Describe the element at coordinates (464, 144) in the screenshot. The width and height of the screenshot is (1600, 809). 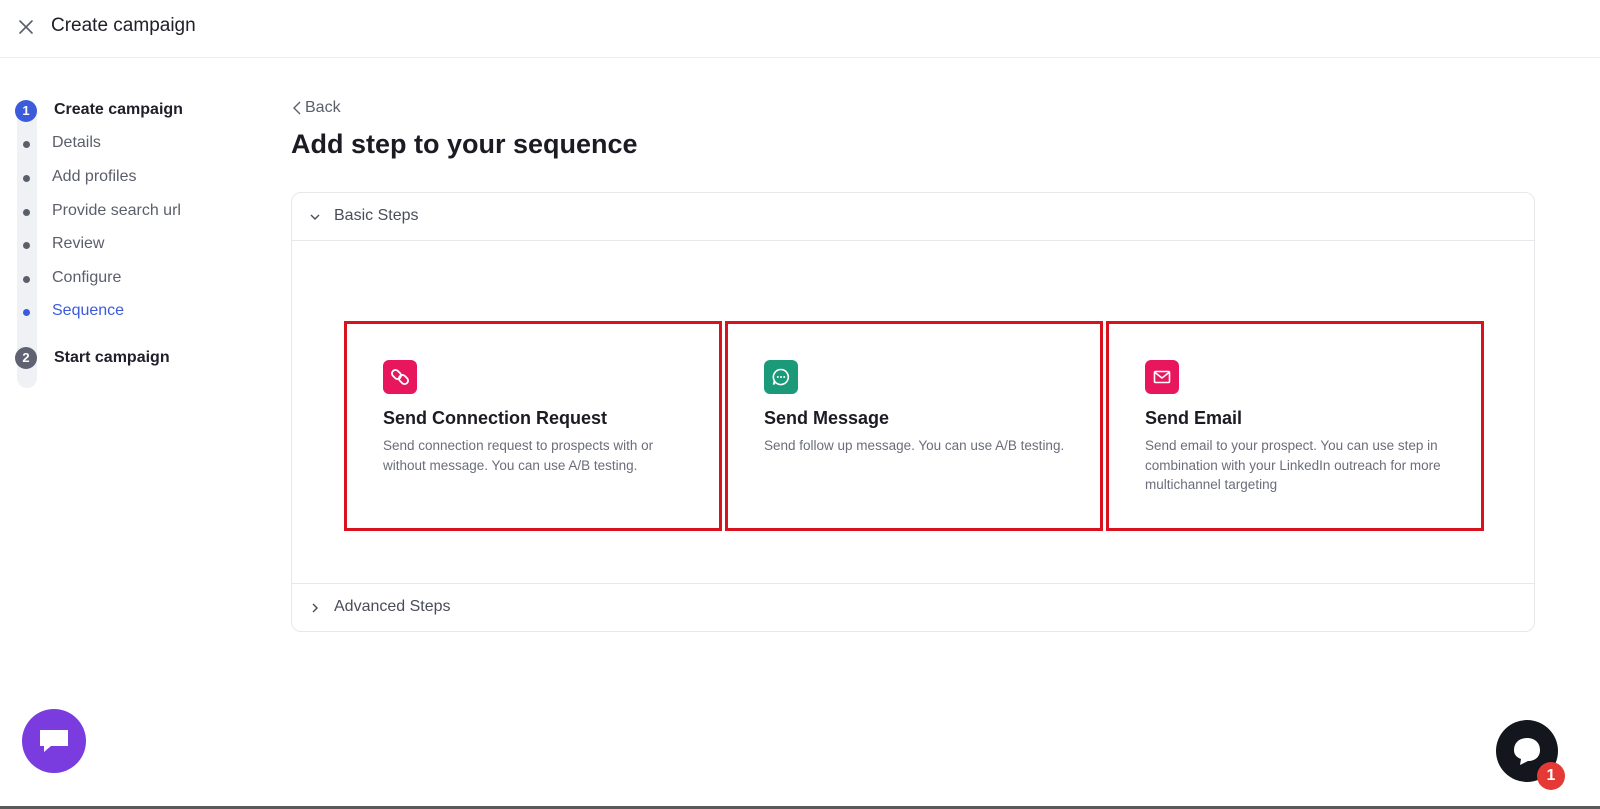
I see `page-title: Add step to your sequence` at that location.